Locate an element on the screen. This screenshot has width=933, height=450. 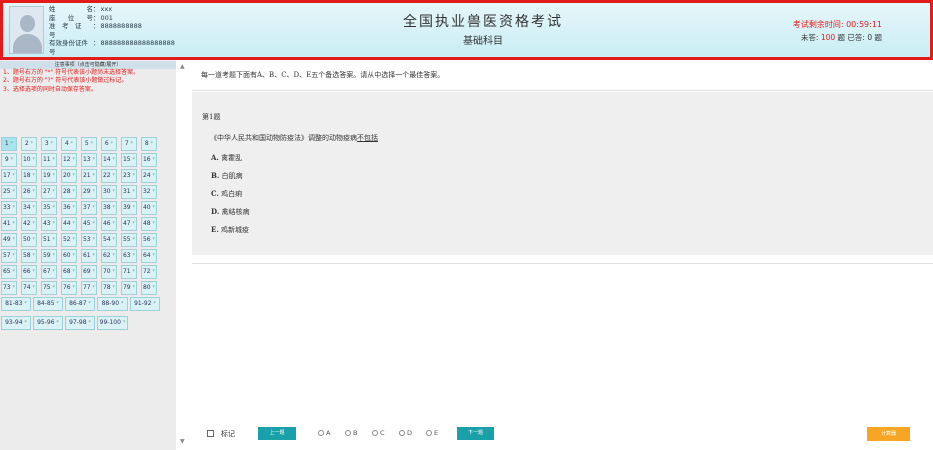
question-nav-button: 18 * is located at coordinates (29, 176).